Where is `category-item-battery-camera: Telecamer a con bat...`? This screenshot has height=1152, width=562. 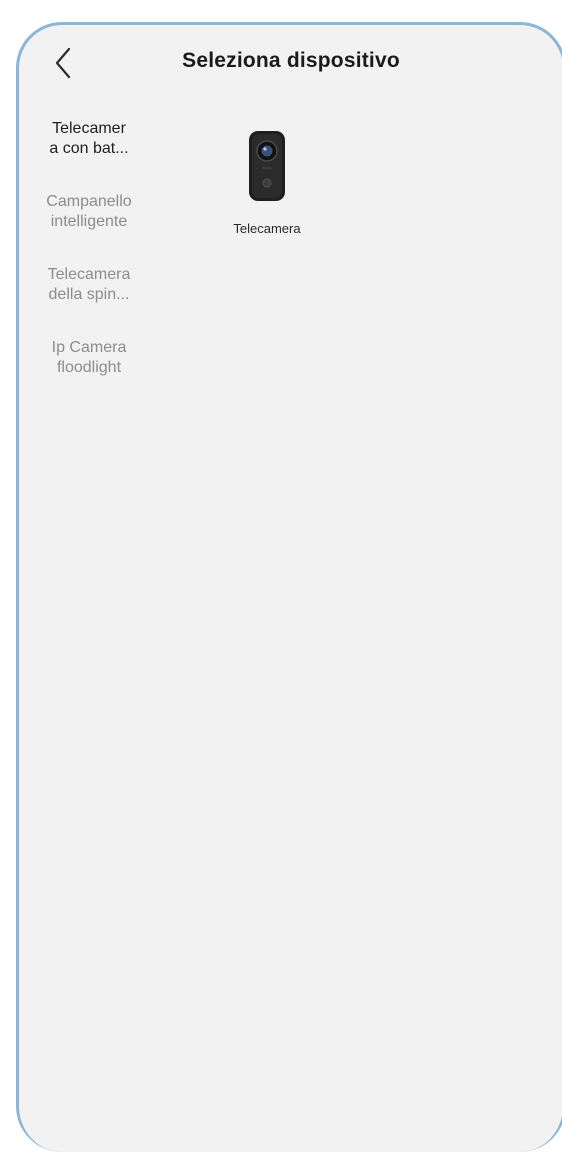 category-item-battery-camera: Telecamer a con bat... is located at coordinates (89, 139).